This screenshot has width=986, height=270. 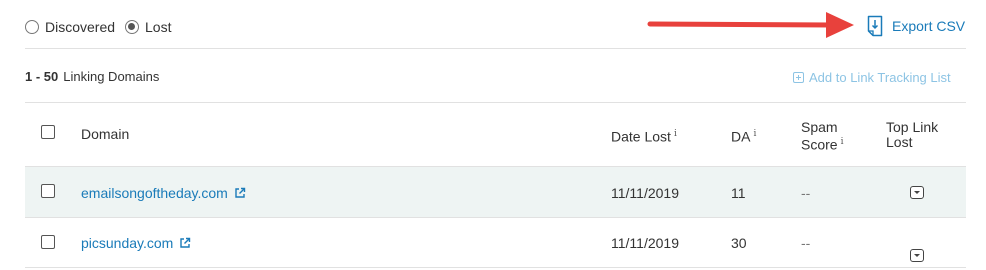 I want to click on radio-lost: Lost, so click(x=148, y=27).